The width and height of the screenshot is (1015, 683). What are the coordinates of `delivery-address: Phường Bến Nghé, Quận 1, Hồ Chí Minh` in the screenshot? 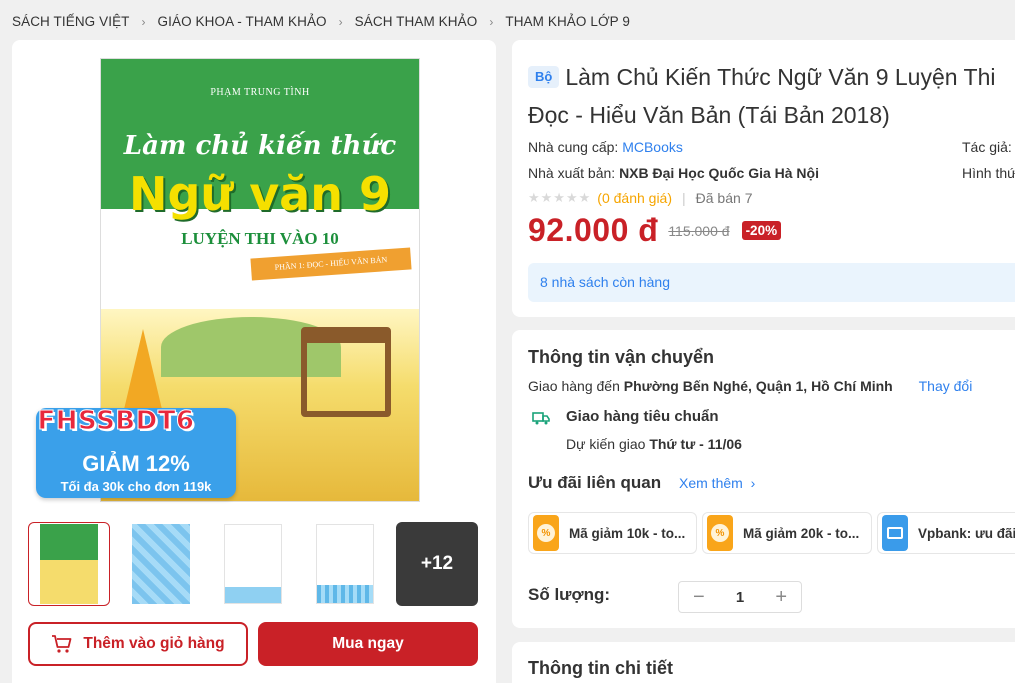 It's located at (758, 386).